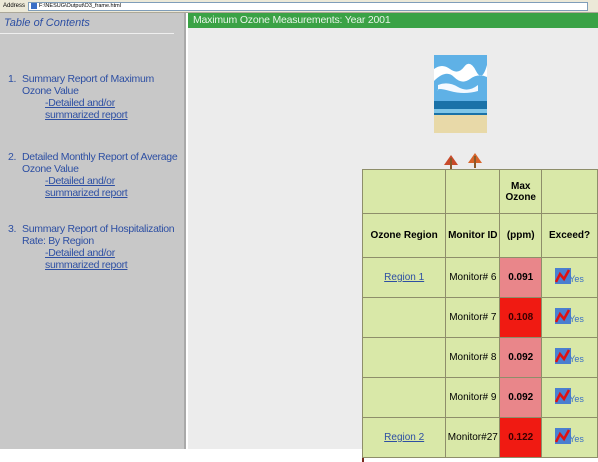  I want to click on monitor-id: Monitor#27, so click(473, 437).